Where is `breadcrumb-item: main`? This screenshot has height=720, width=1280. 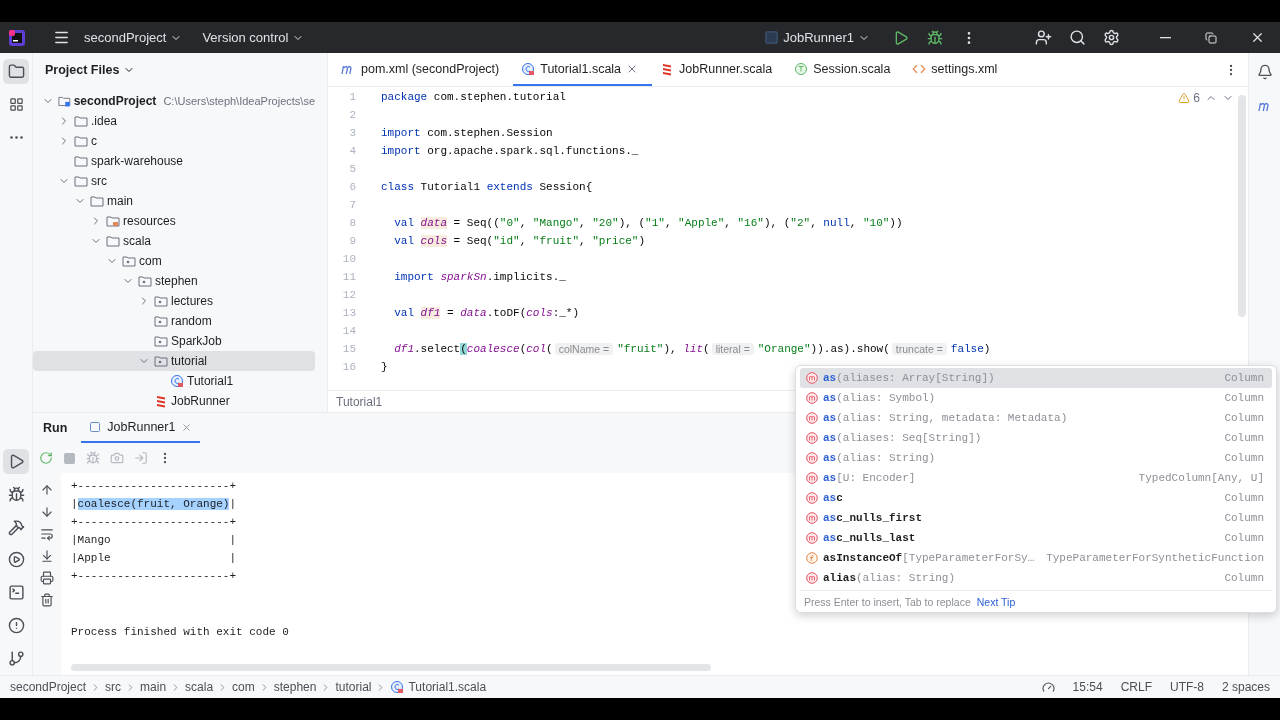 breadcrumb-item: main is located at coordinates (153, 687).